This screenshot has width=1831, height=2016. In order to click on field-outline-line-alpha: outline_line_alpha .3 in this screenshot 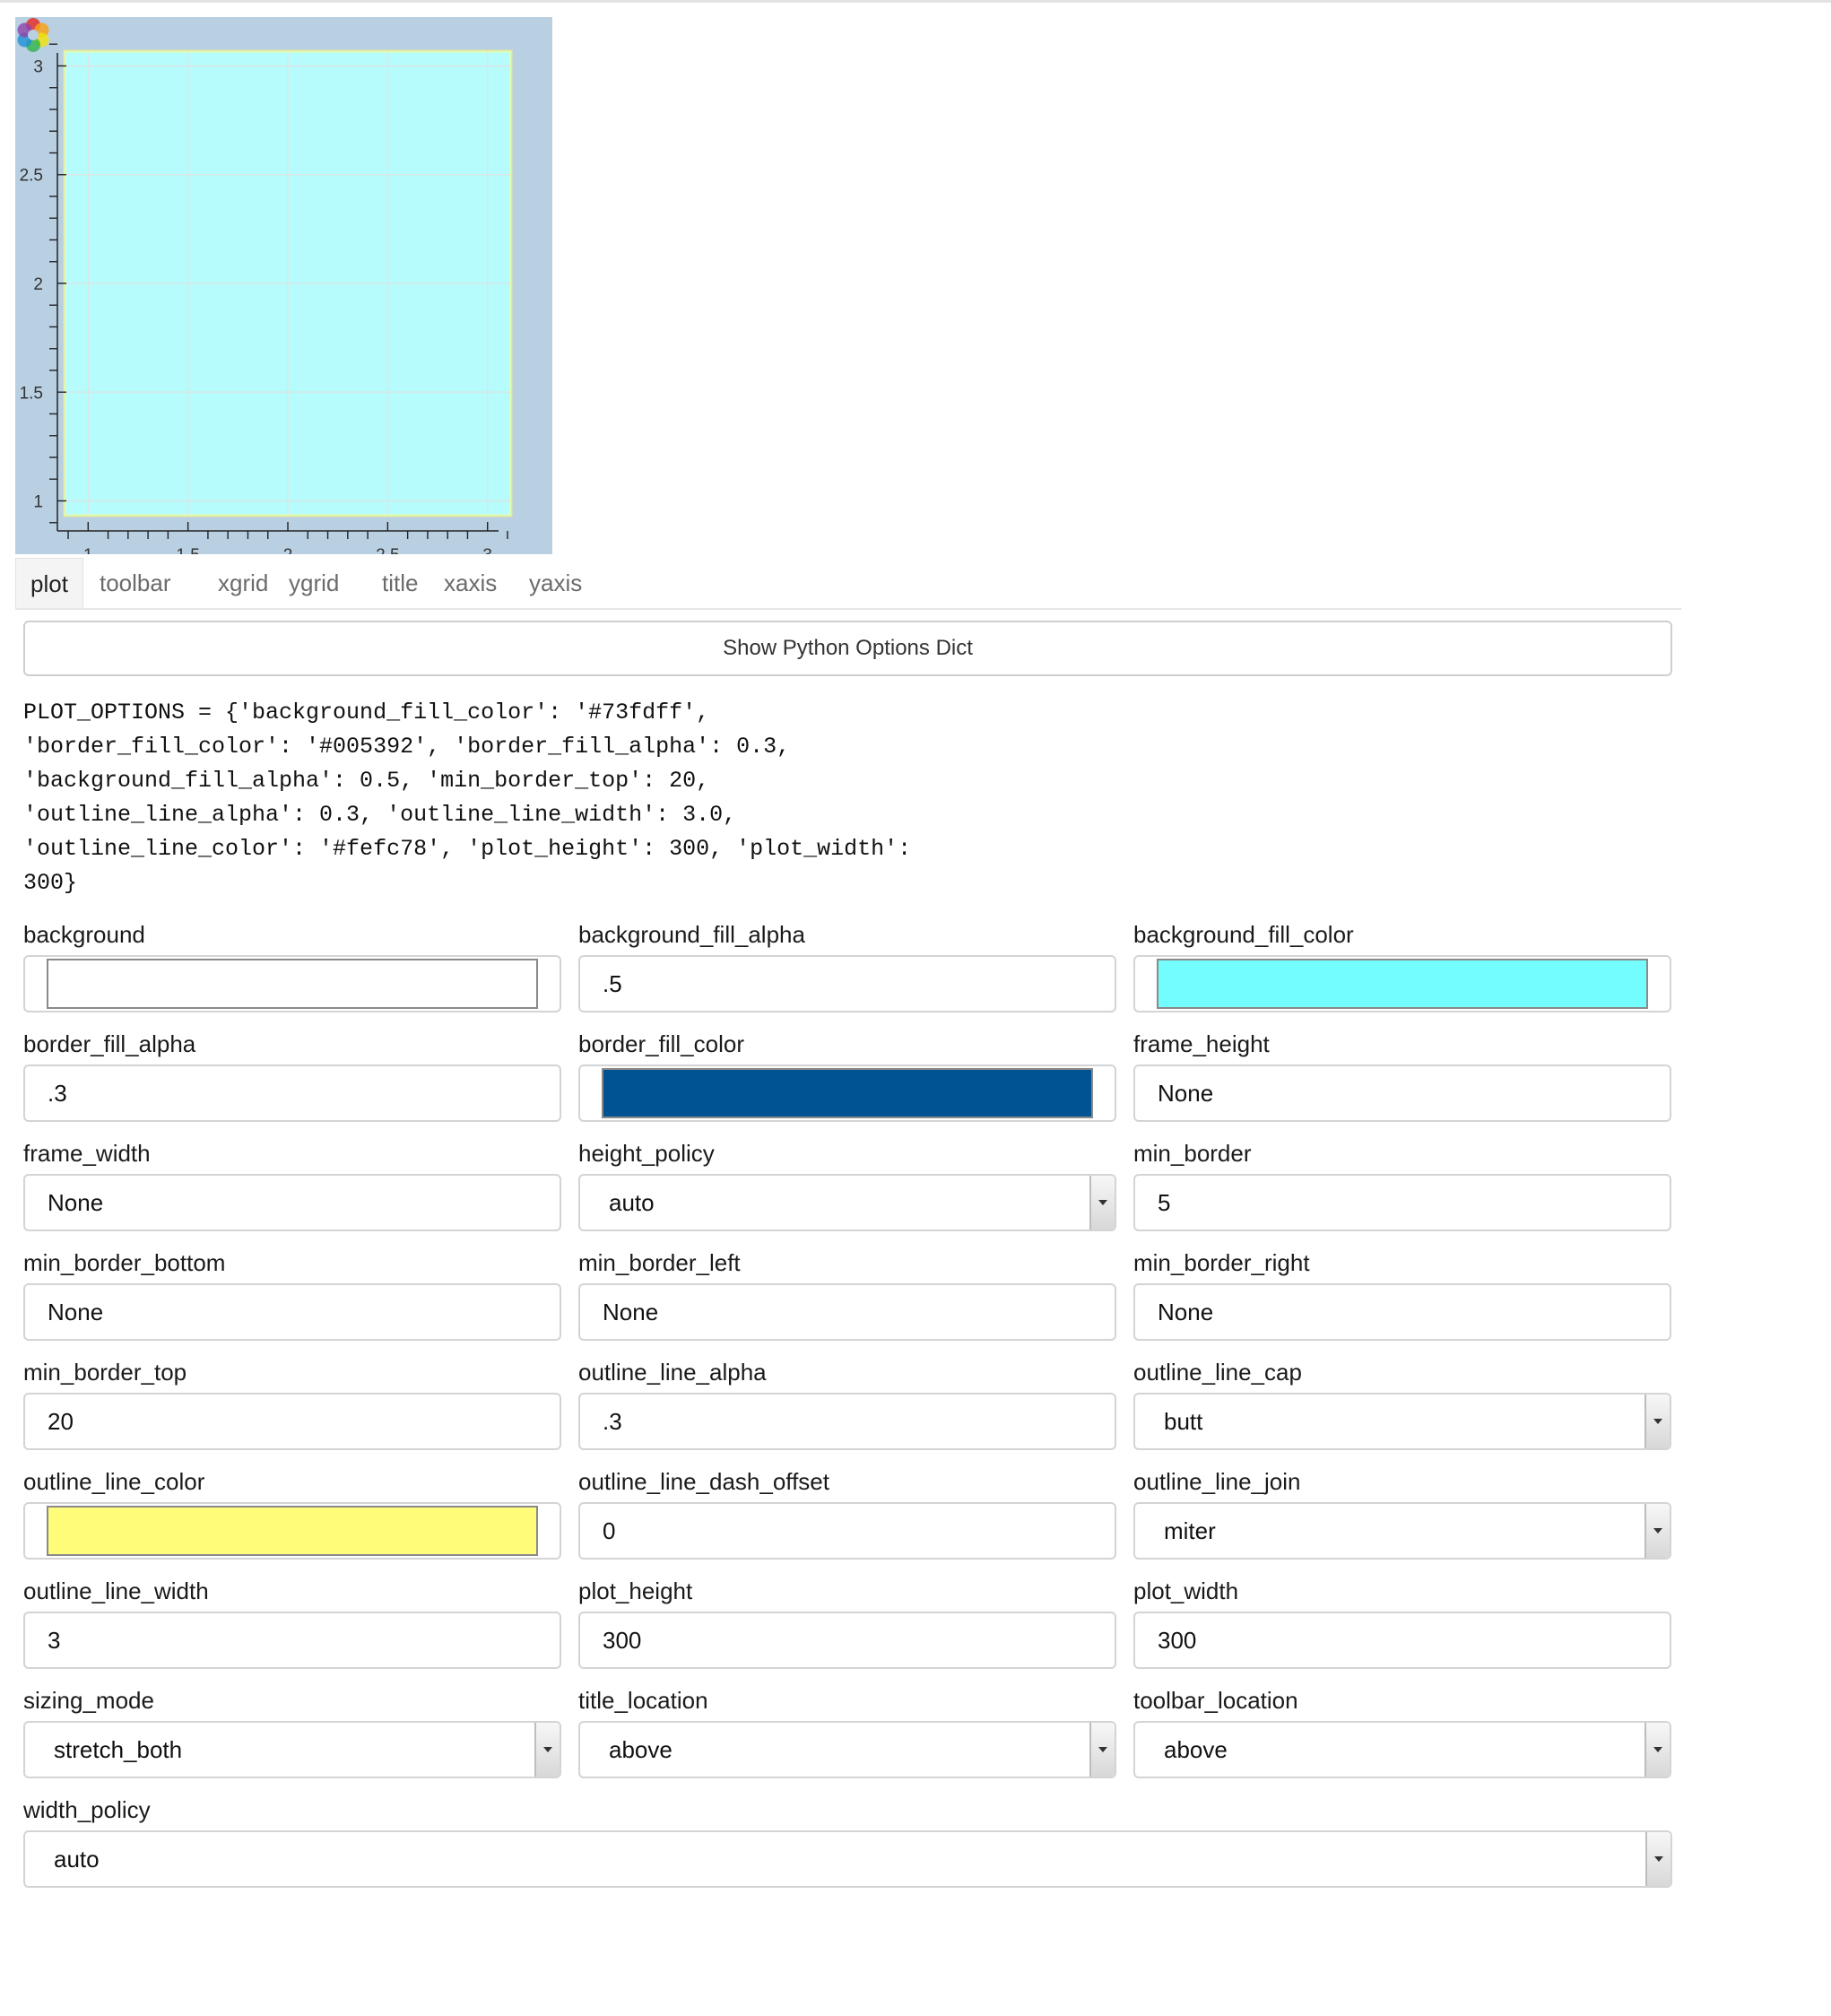, I will do `click(847, 1403)`.